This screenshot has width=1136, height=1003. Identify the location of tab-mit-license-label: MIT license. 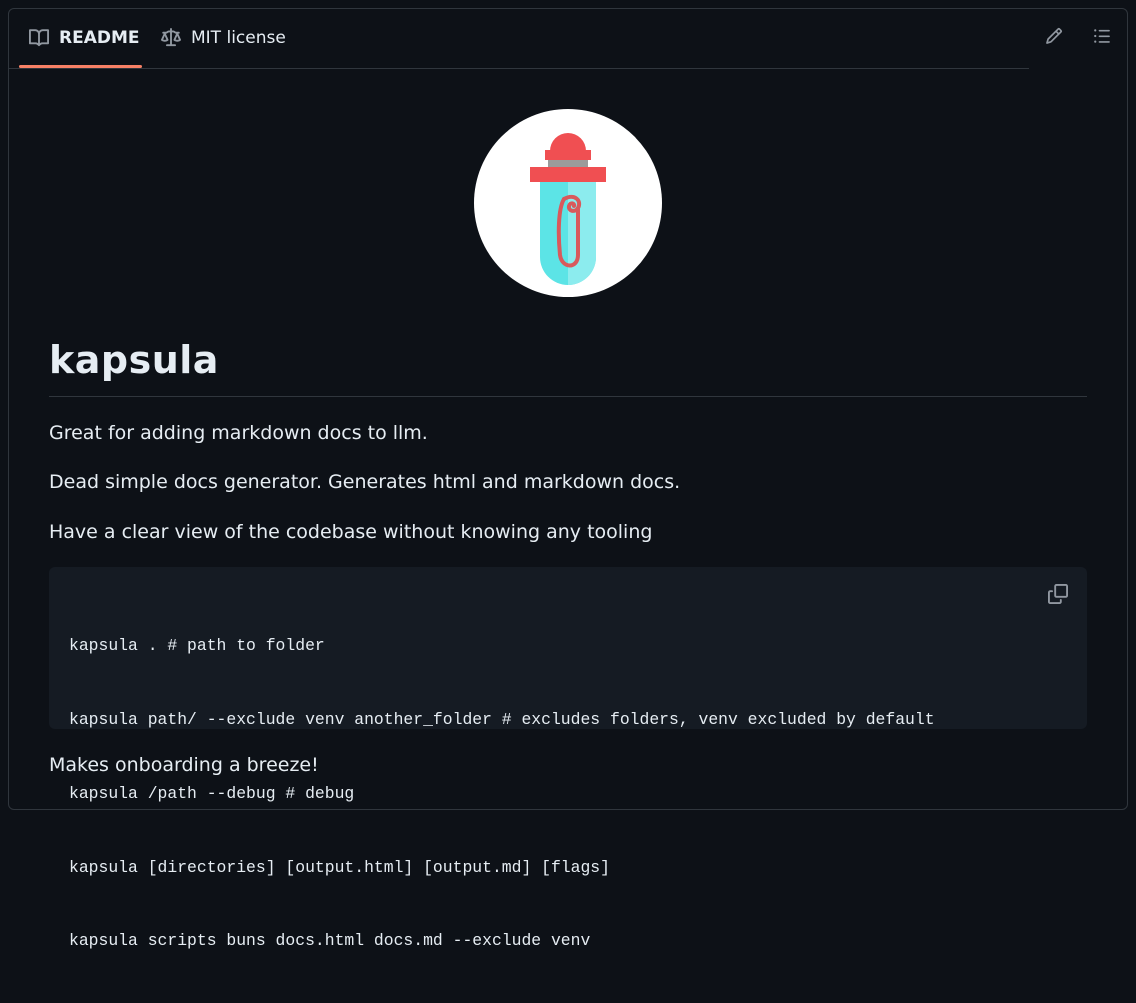
(238, 38).